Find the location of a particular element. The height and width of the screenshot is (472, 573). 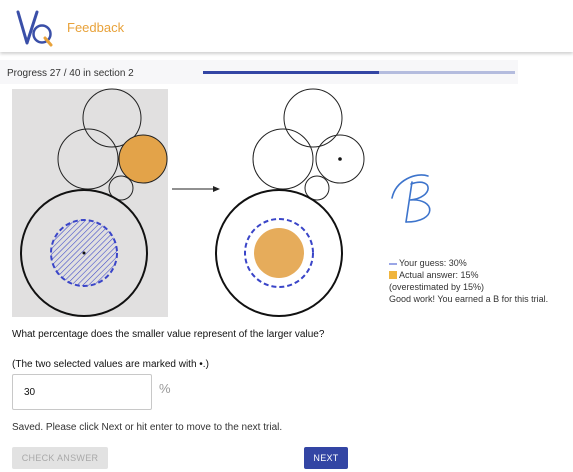

guess-label: Your guess: 30% is located at coordinates (433, 263).